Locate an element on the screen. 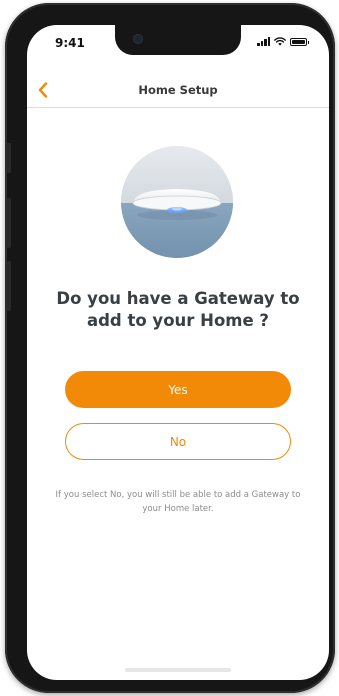 Image resolution: width=339 pixels, height=696 pixels. page-title: Home Setup is located at coordinates (178, 90).